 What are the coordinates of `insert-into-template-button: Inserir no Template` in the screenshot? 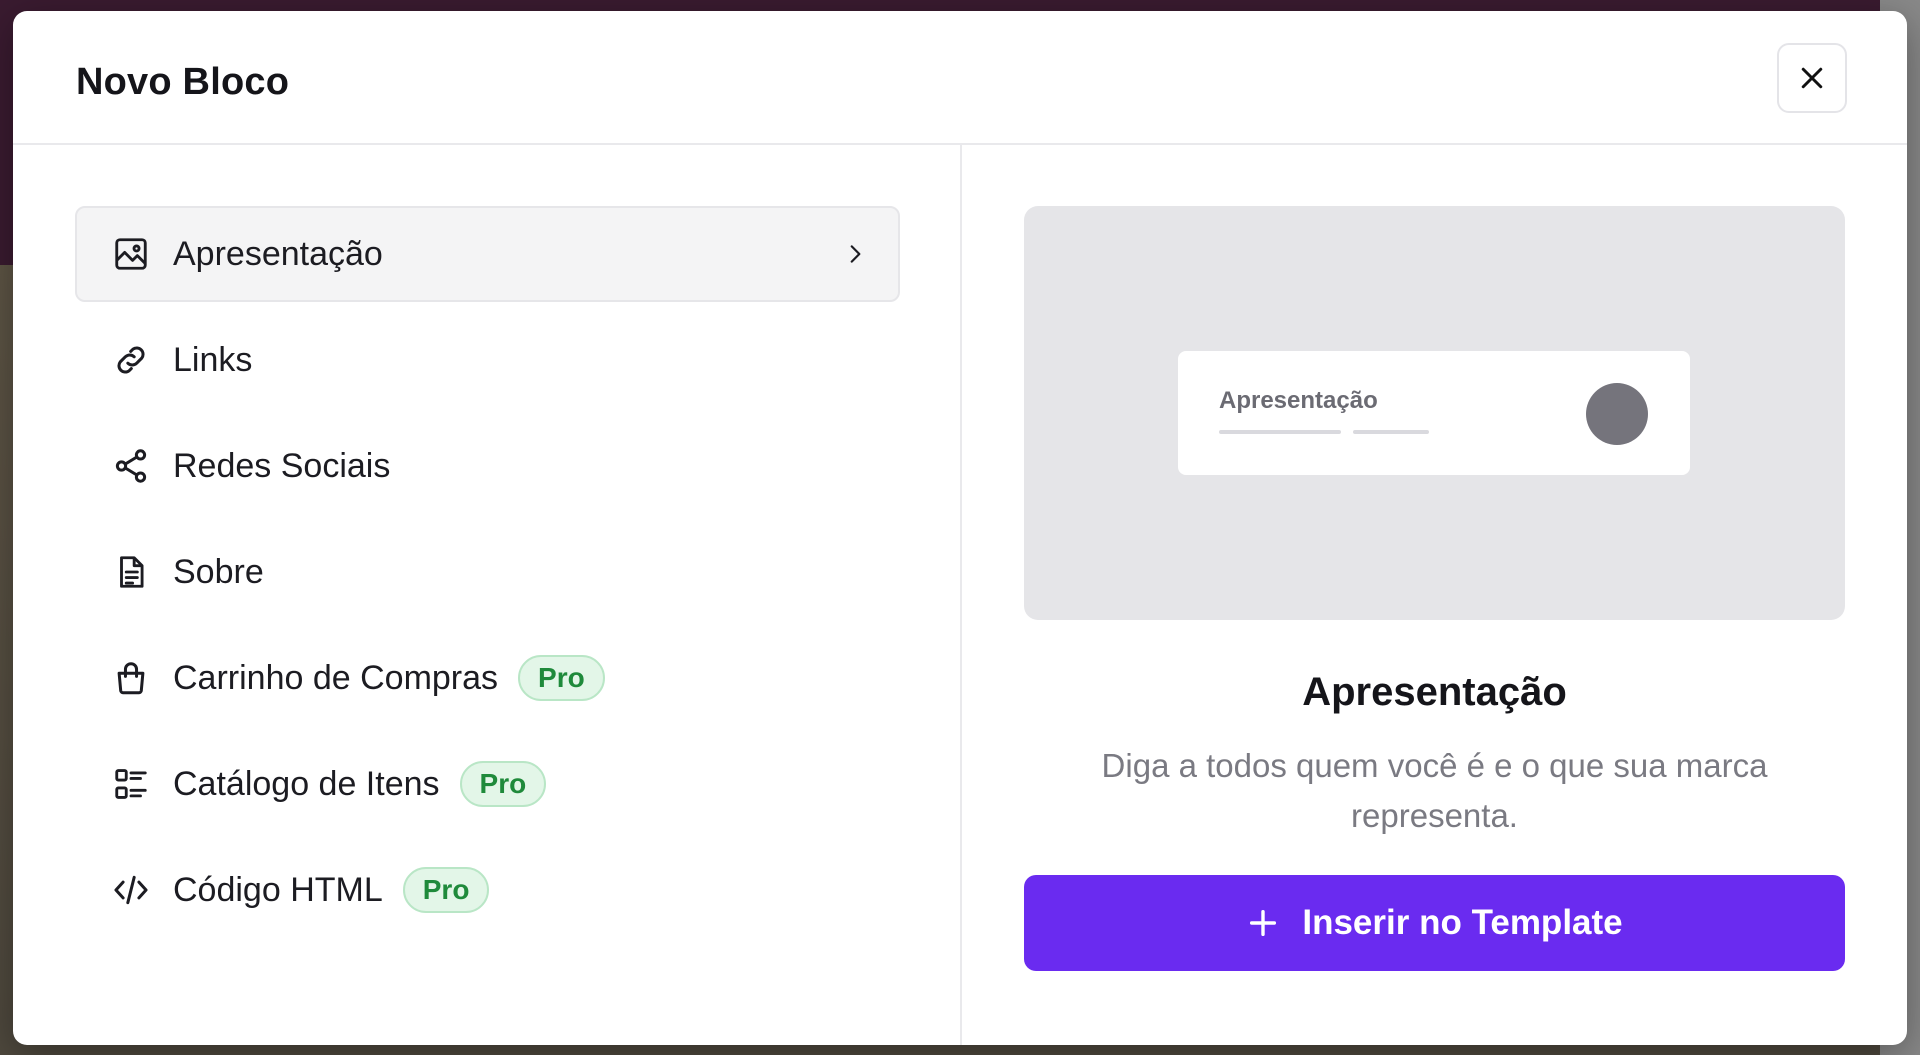 It's located at (1434, 923).